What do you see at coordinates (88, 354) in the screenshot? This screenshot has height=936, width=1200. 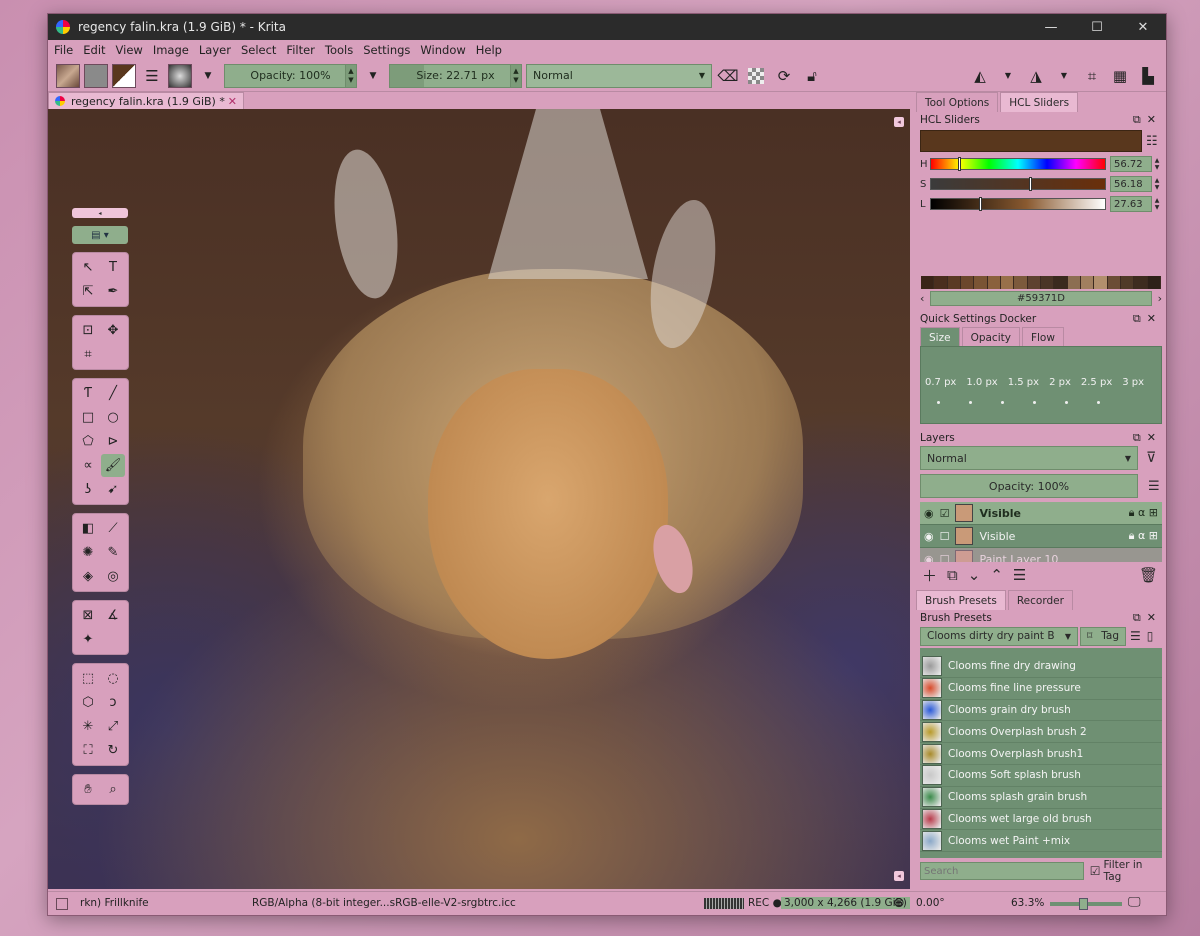 I see `crop-tool-icon: ⌗` at bounding box center [88, 354].